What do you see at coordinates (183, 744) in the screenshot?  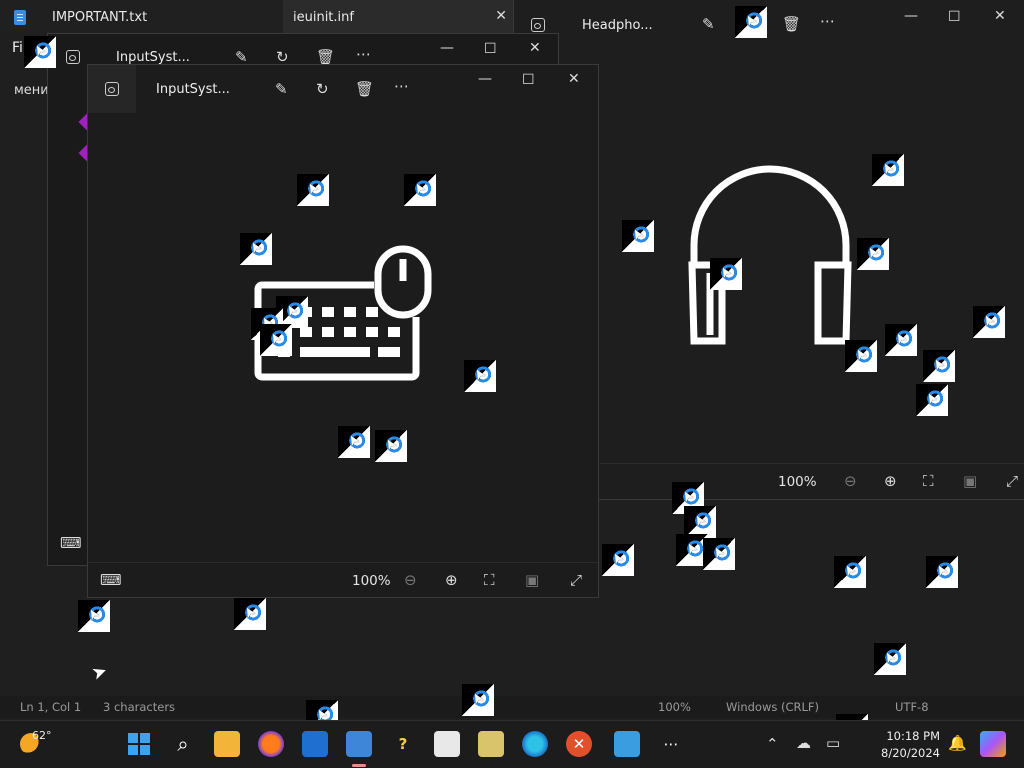 I see `search-icon: ⌕` at bounding box center [183, 744].